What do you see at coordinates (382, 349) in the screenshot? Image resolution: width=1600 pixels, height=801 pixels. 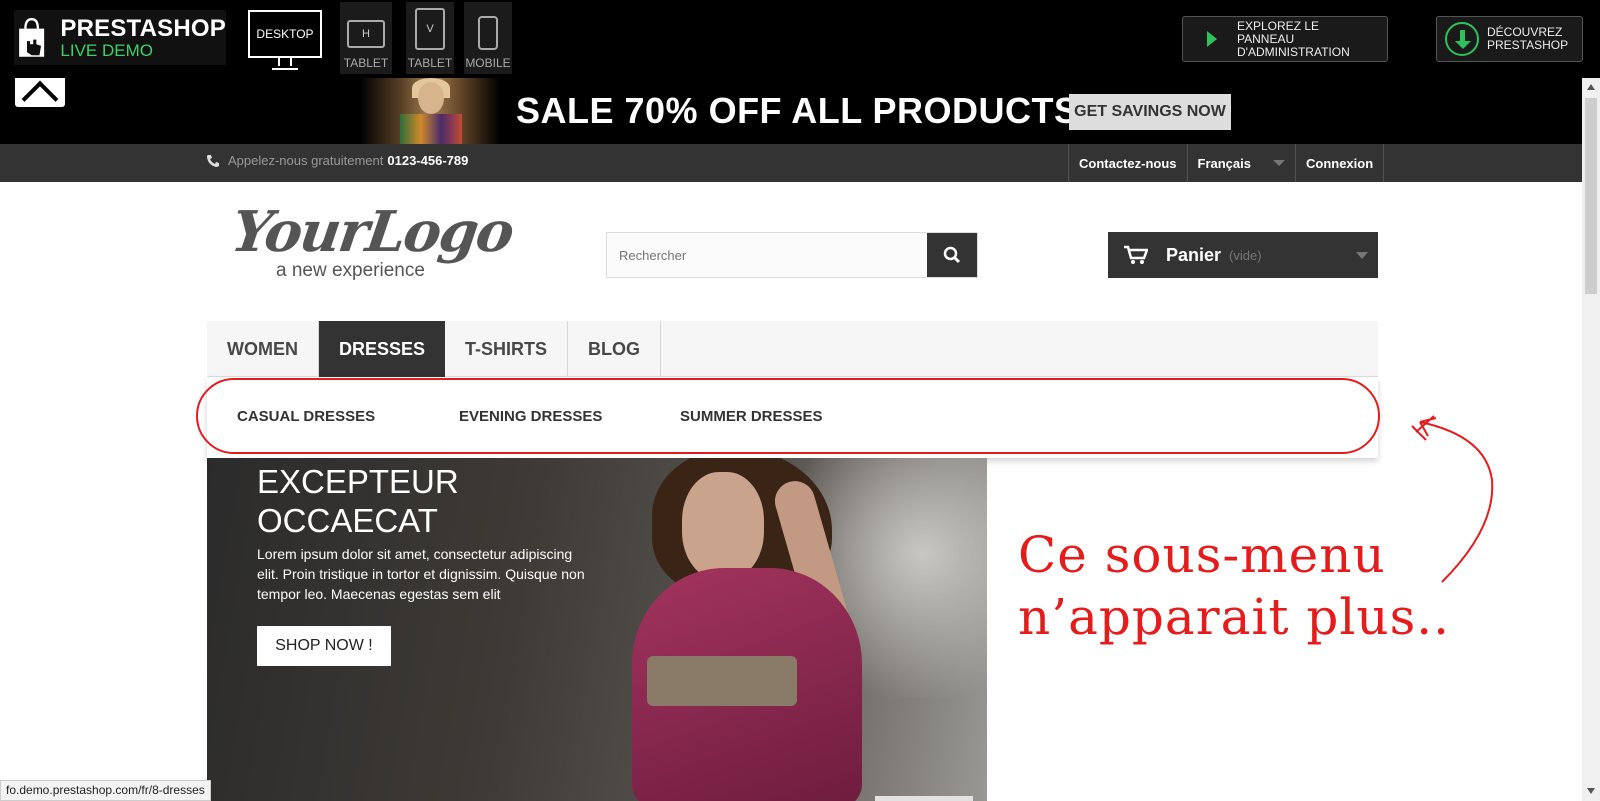 I see `menu-item-dresses: DRESSES` at bounding box center [382, 349].